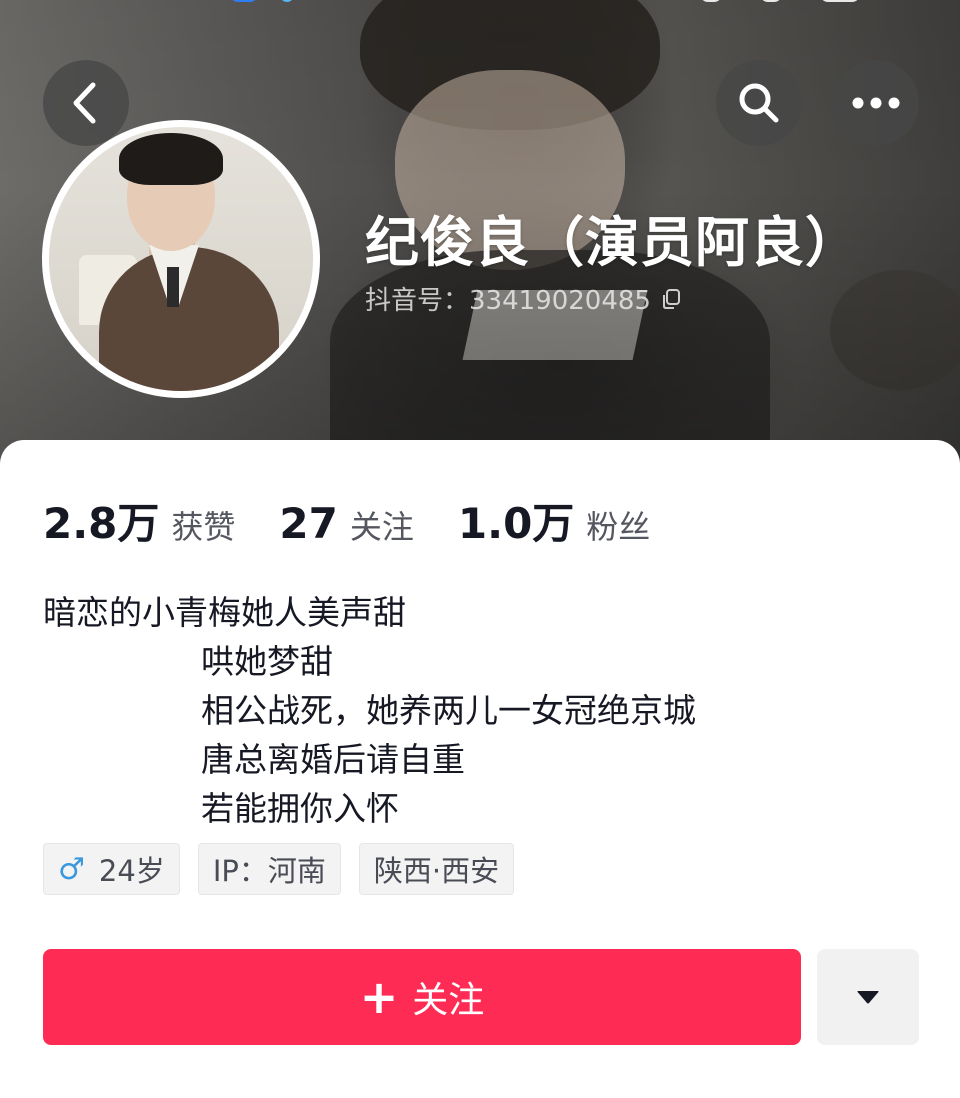 The height and width of the screenshot is (1098, 960). I want to click on profile-name: 纪俊良（演员阿良）, so click(612, 242).